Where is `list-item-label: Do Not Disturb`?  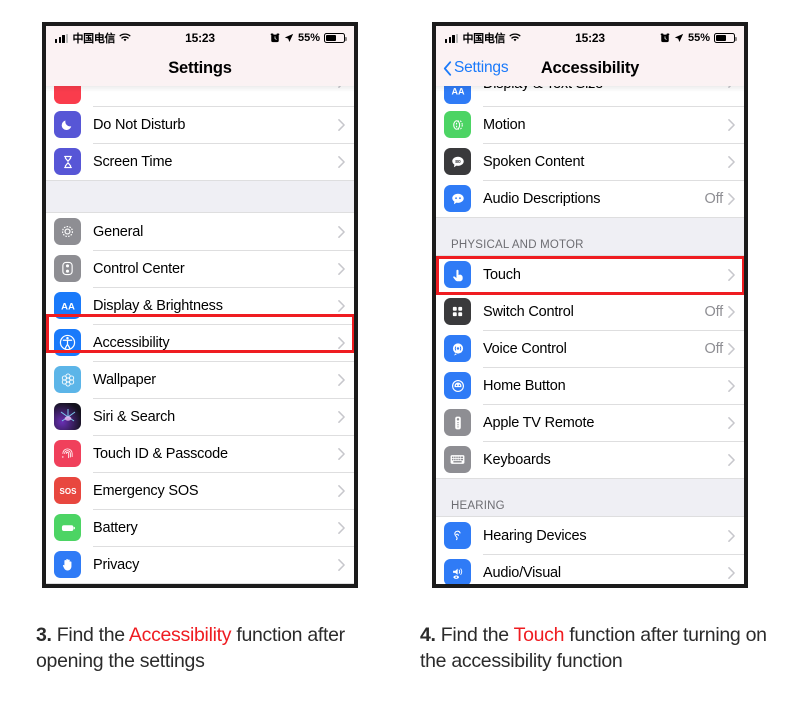 list-item-label: Do Not Disturb is located at coordinates (139, 124).